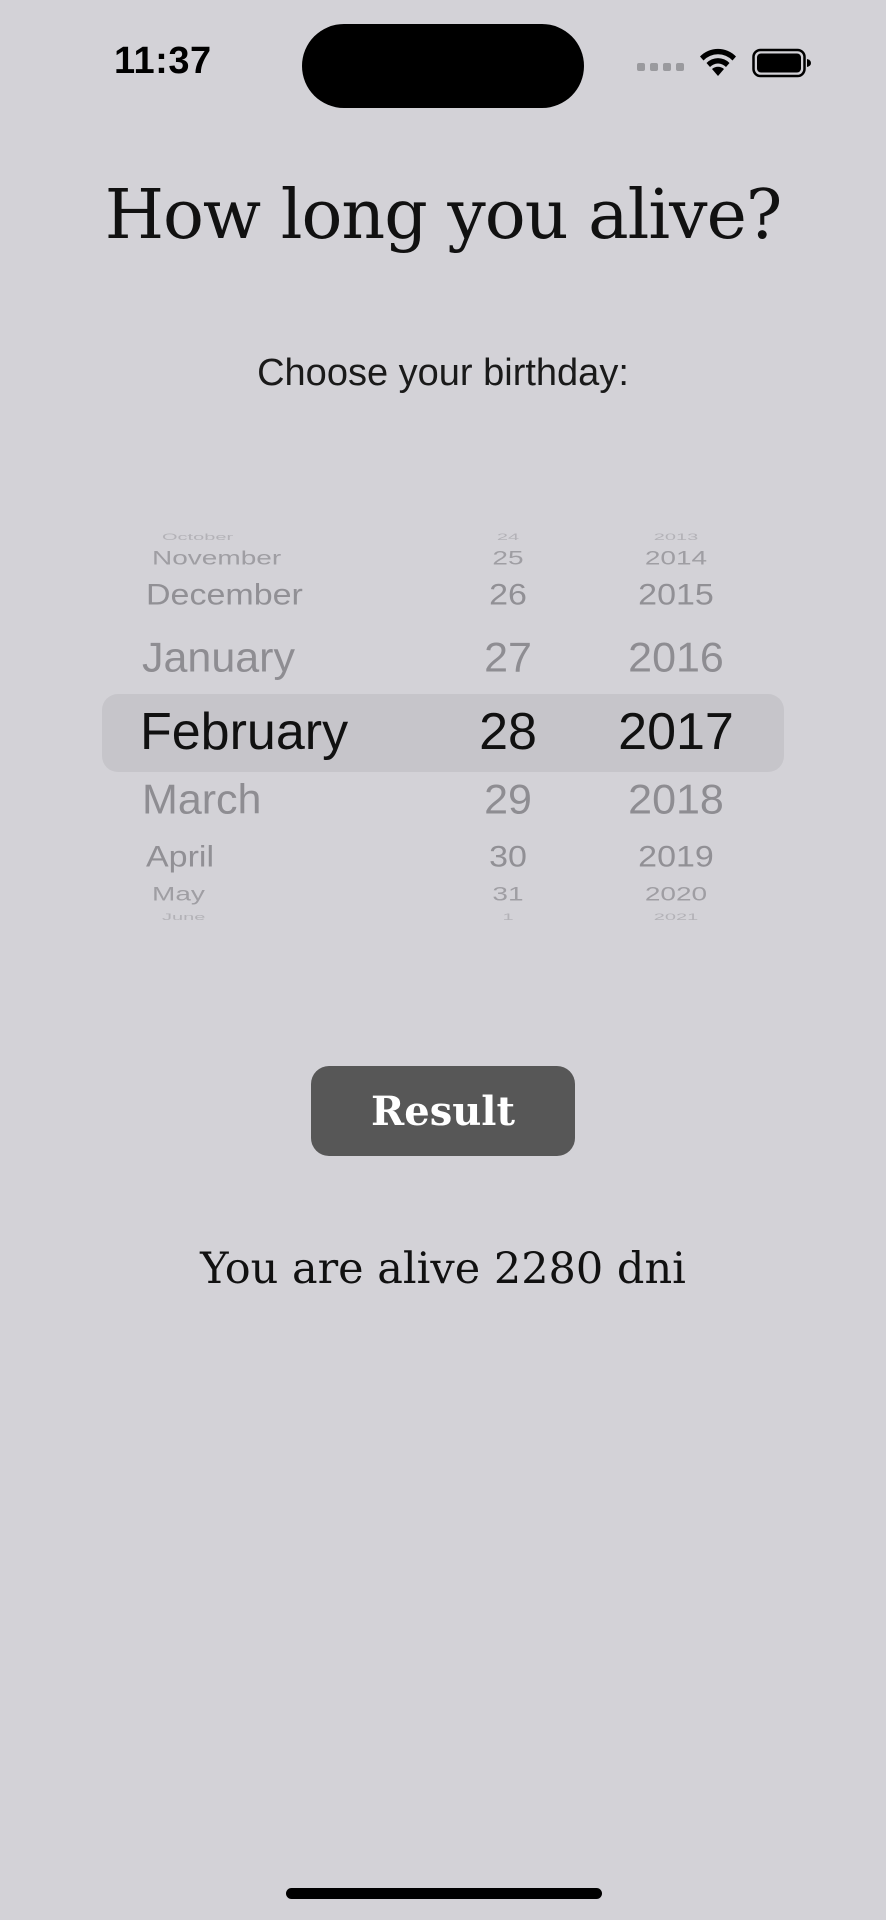 This screenshot has width=886, height=1920. I want to click on result-button: Result, so click(443, 1111).